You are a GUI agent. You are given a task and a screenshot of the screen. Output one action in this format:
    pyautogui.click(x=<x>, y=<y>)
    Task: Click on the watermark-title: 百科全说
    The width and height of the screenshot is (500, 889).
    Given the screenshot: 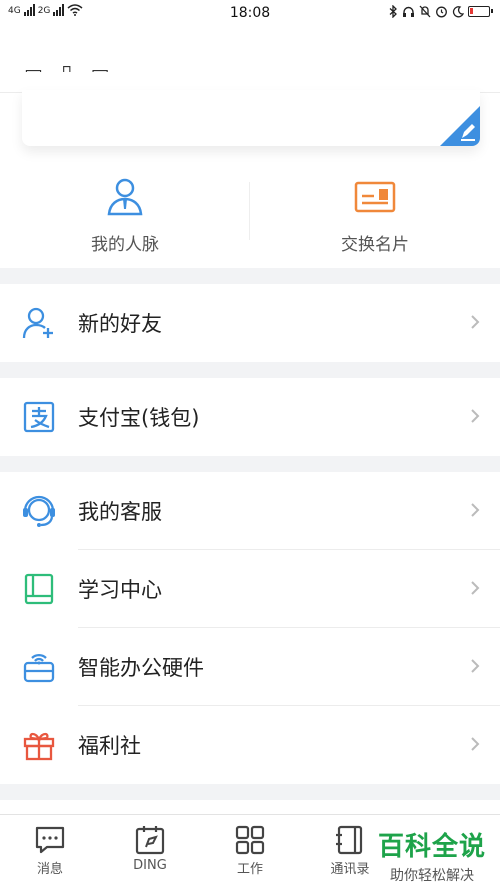 What is the action you would take?
    pyautogui.click(x=431, y=847)
    